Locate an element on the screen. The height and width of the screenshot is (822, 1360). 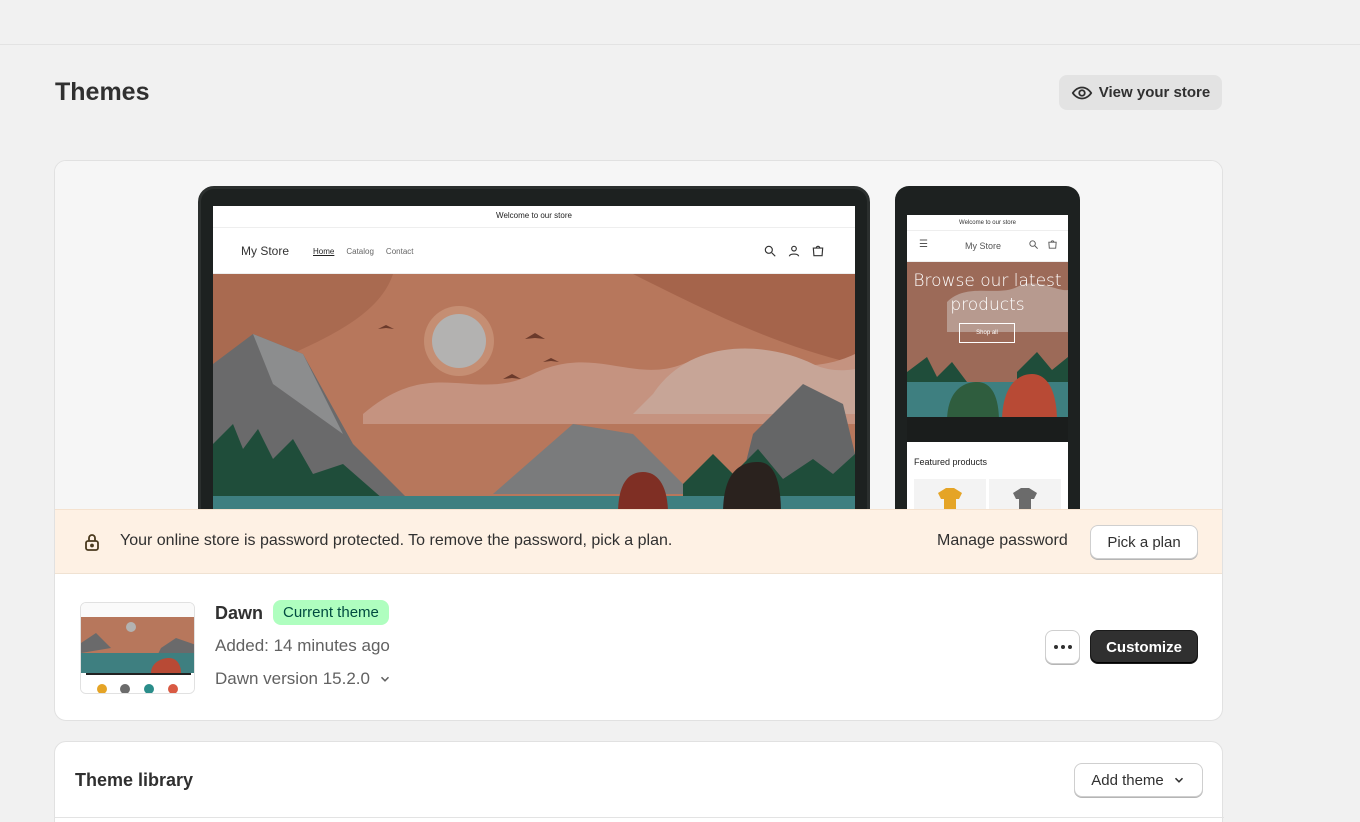
theme-name: Dawn is located at coordinates (239, 613).